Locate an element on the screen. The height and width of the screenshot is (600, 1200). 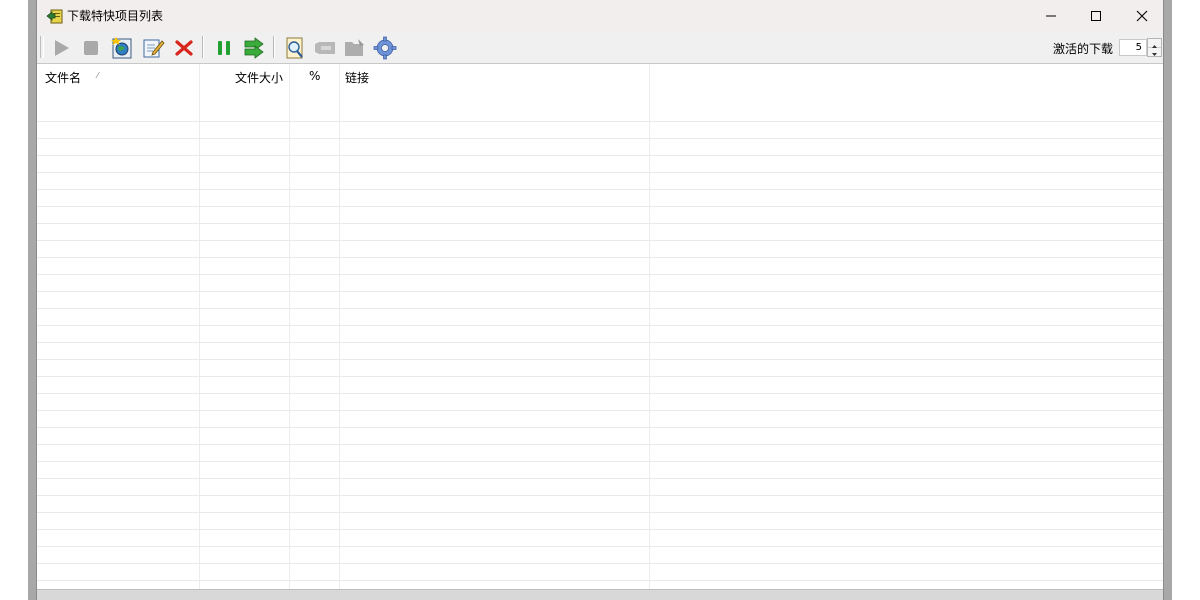
maximize-icon is located at coordinates (1096, 16).